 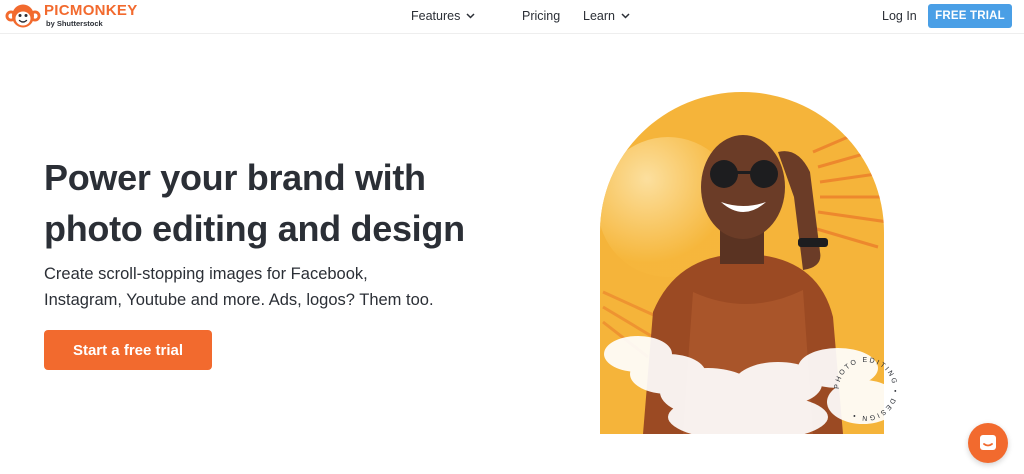 I want to click on chat-button, so click(x=988, y=443).